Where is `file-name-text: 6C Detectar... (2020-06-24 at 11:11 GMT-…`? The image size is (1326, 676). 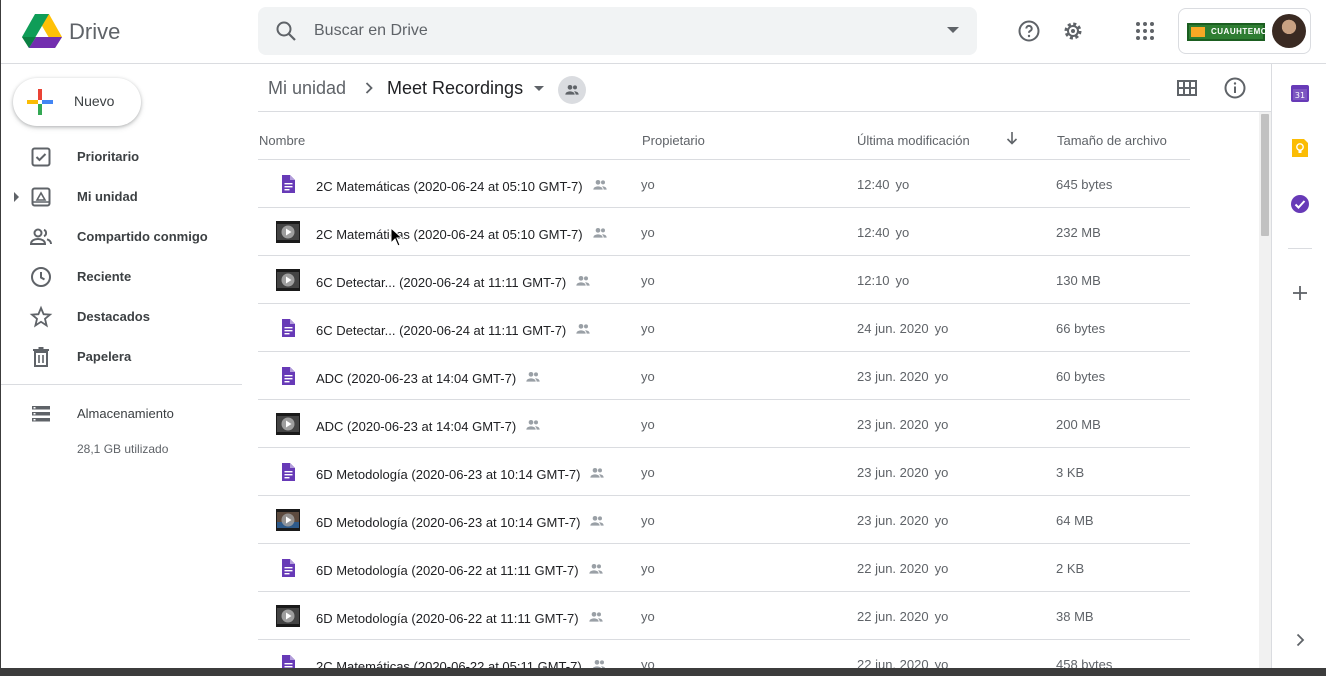 file-name-text: 6C Detectar... (2020-06-24 at 11:11 GMT-… is located at coordinates (441, 330).